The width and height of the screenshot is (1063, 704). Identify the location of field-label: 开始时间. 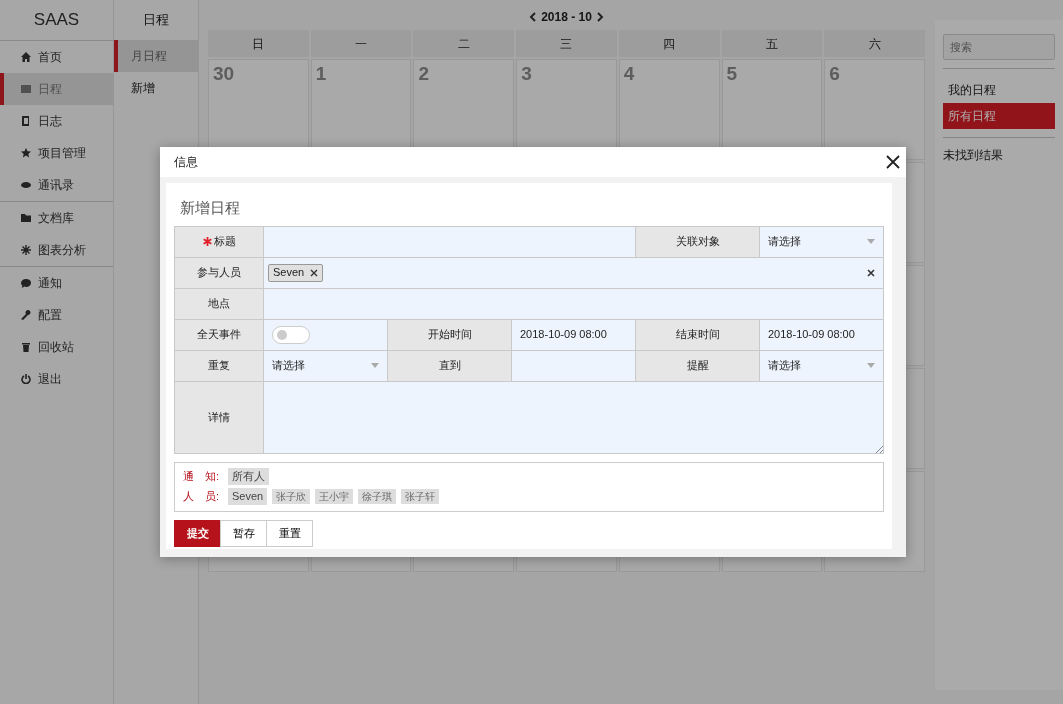
(449, 335).